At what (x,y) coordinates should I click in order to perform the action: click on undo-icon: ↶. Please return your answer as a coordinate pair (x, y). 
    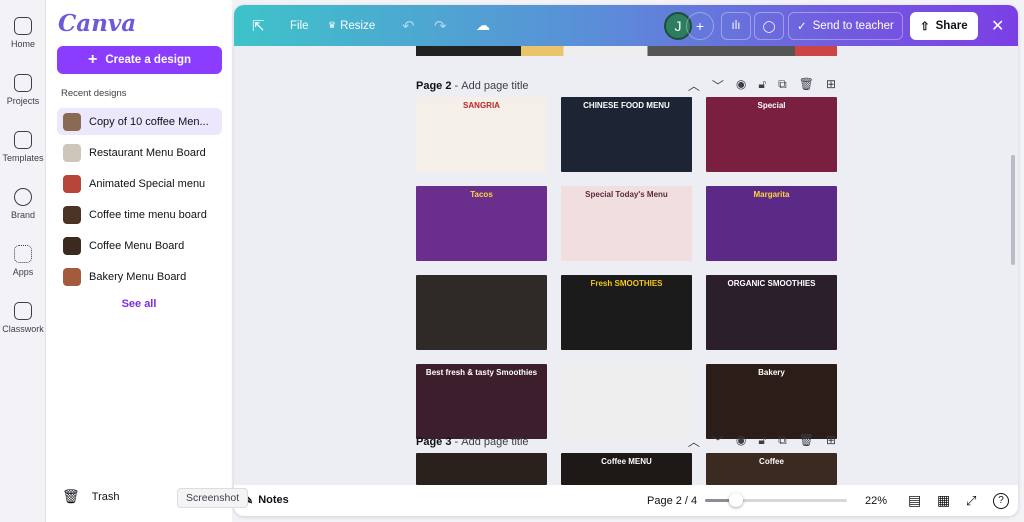
    Looking at the image, I should click on (408, 25).